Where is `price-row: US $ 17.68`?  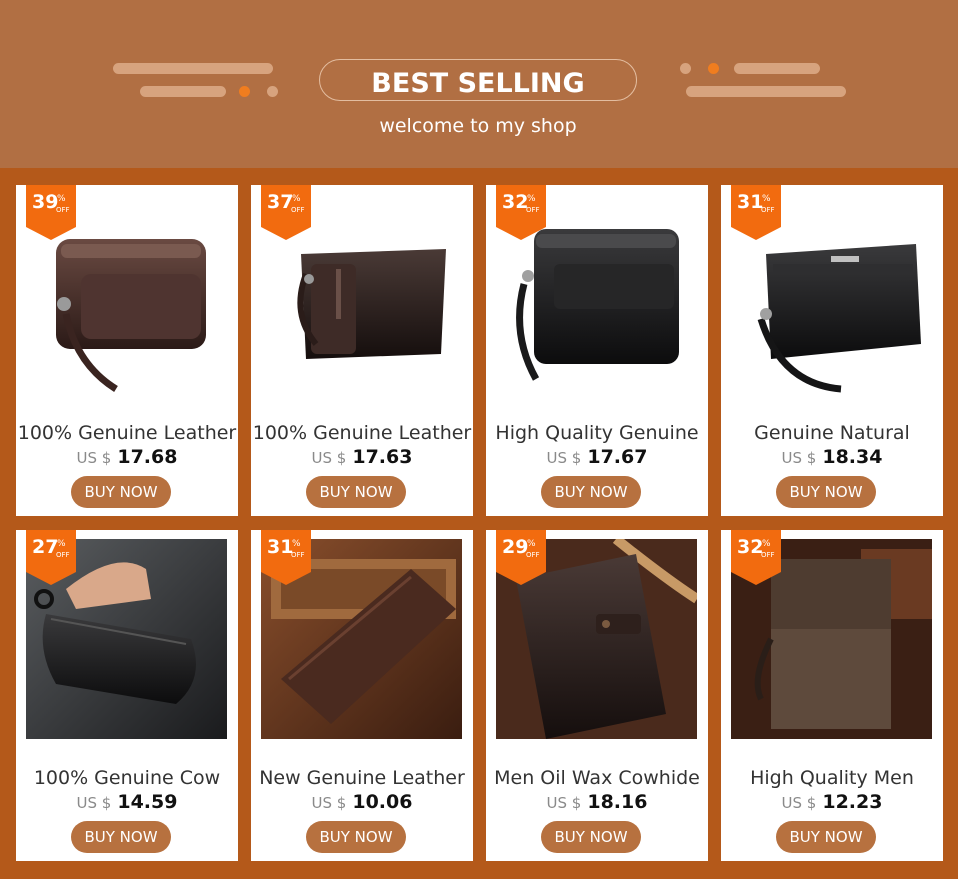
price-row: US $ 17.68 is located at coordinates (127, 457).